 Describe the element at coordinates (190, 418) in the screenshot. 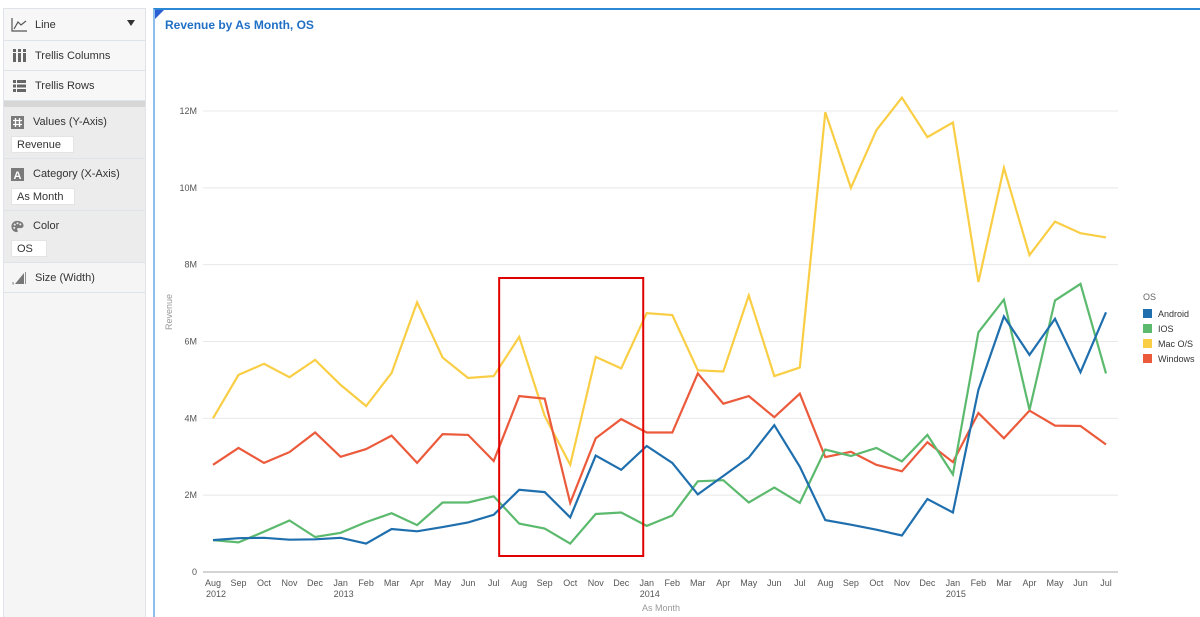

I see `y-tick-label: 4M` at that location.